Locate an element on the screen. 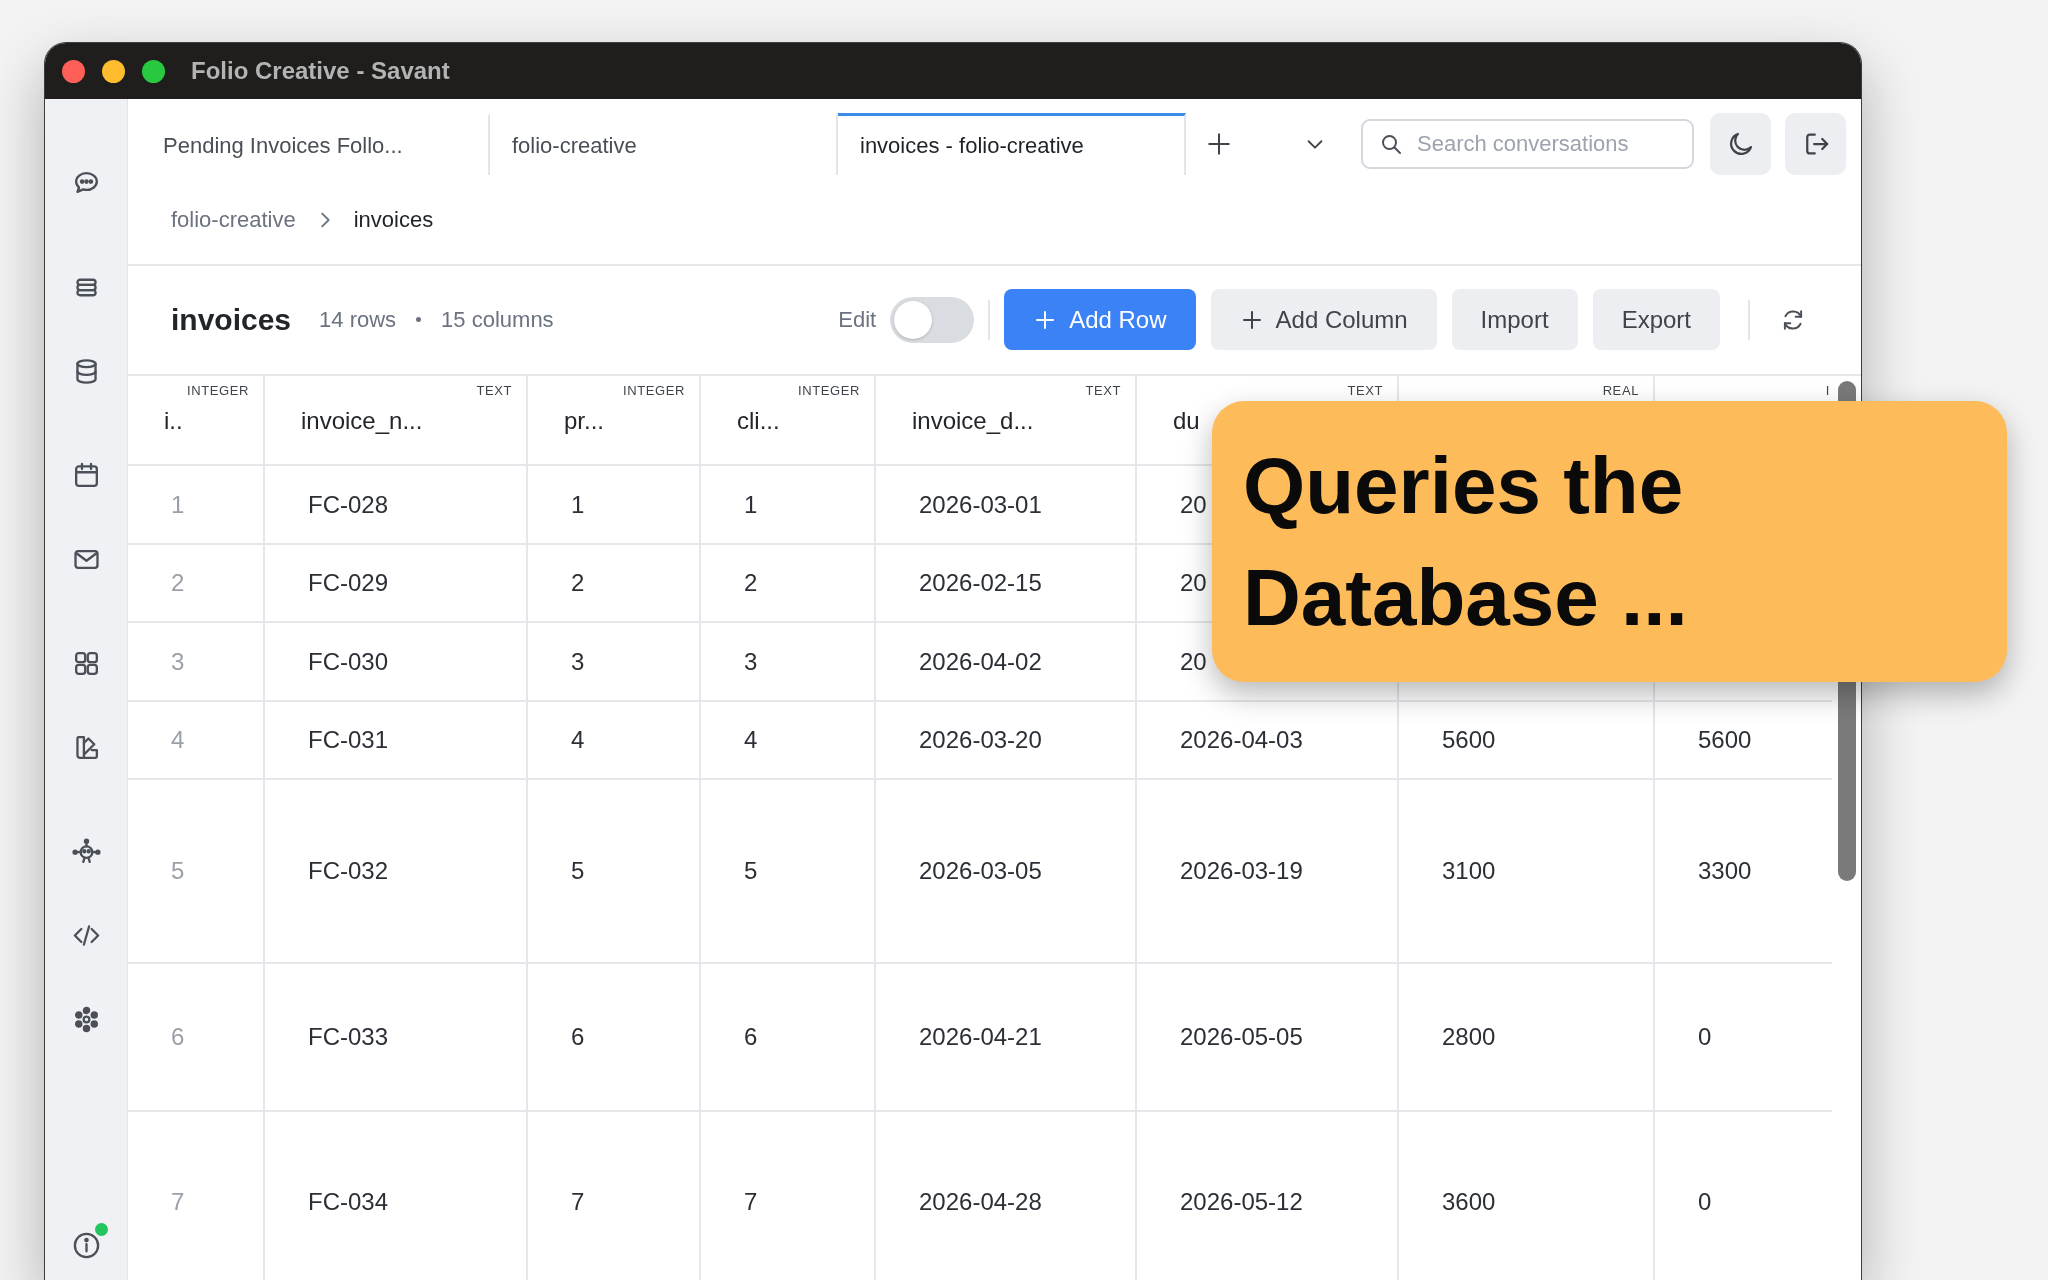 The width and height of the screenshot is (2048, 1280). table-cell: FC-030 is located at coordinates (348, 661).